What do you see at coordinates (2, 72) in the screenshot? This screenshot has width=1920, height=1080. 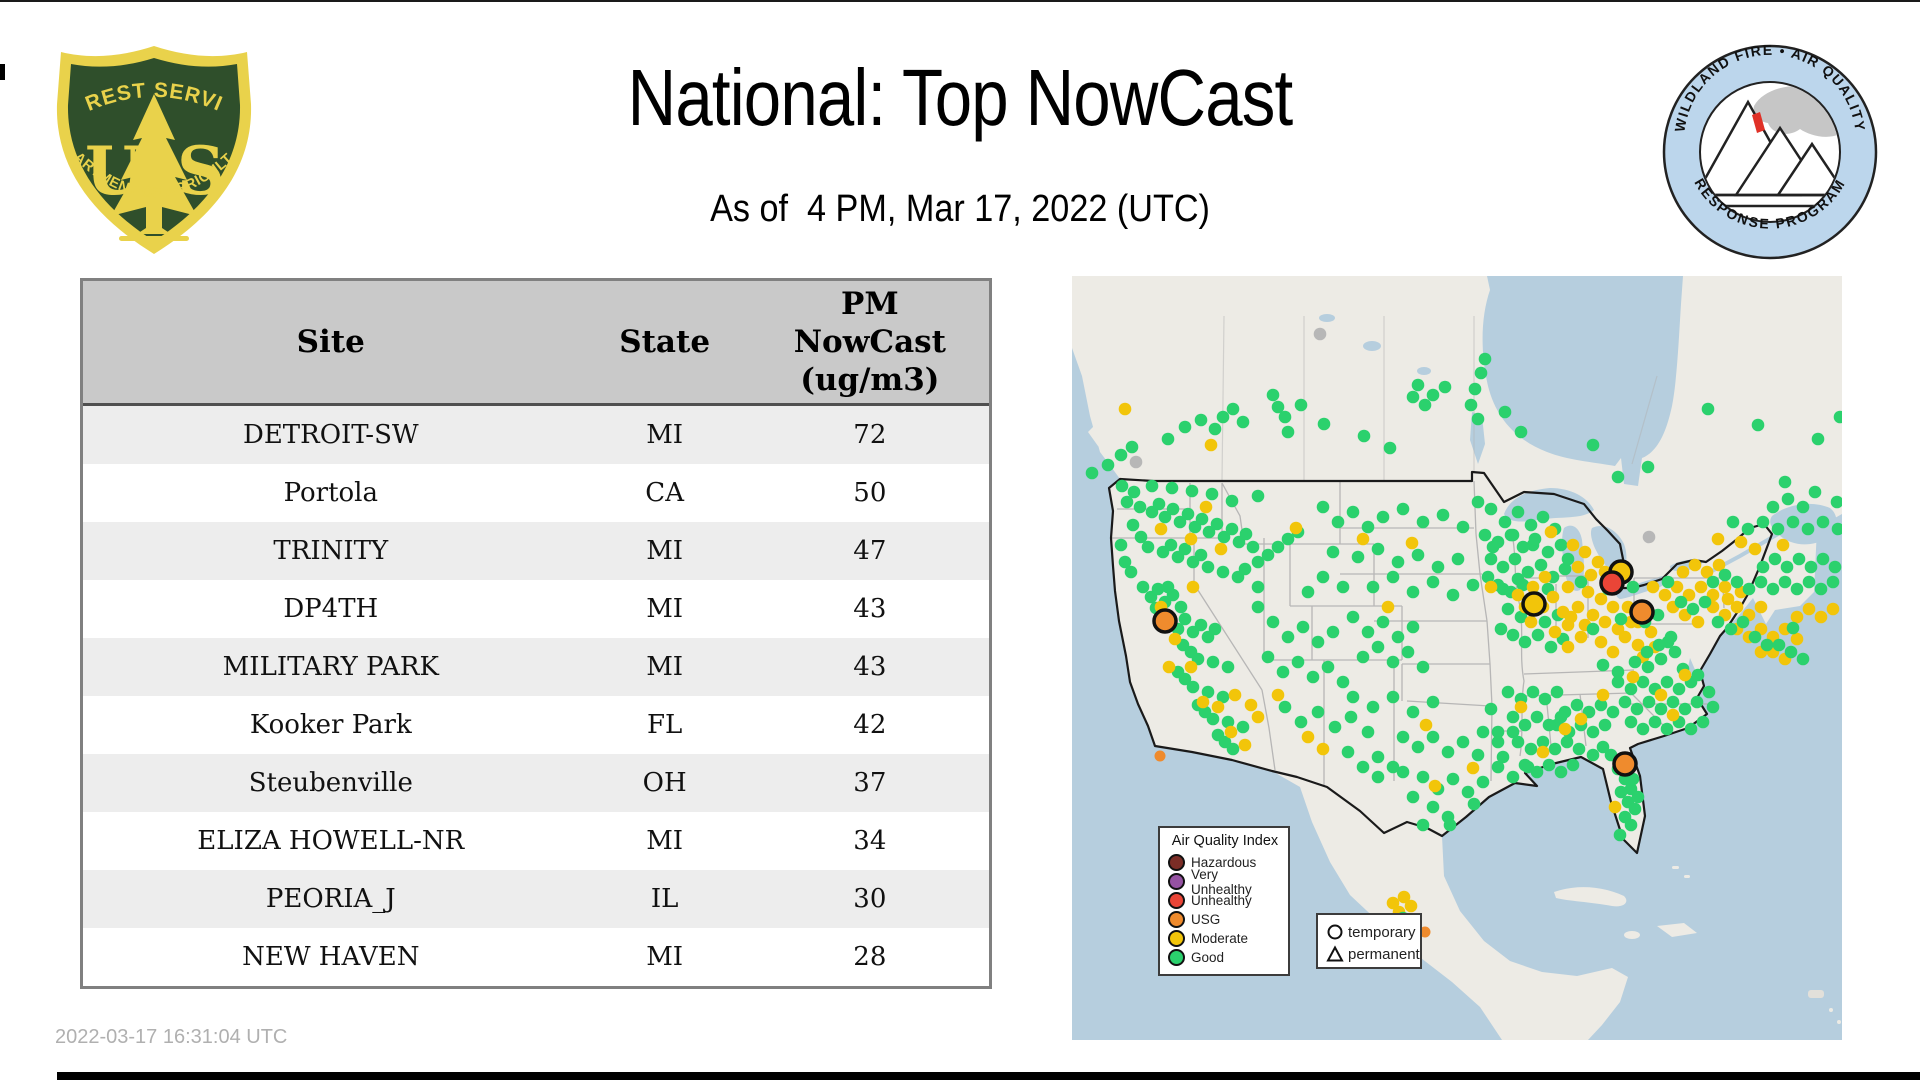 I see `window-left-artifact` at bounding box center [2, 72].